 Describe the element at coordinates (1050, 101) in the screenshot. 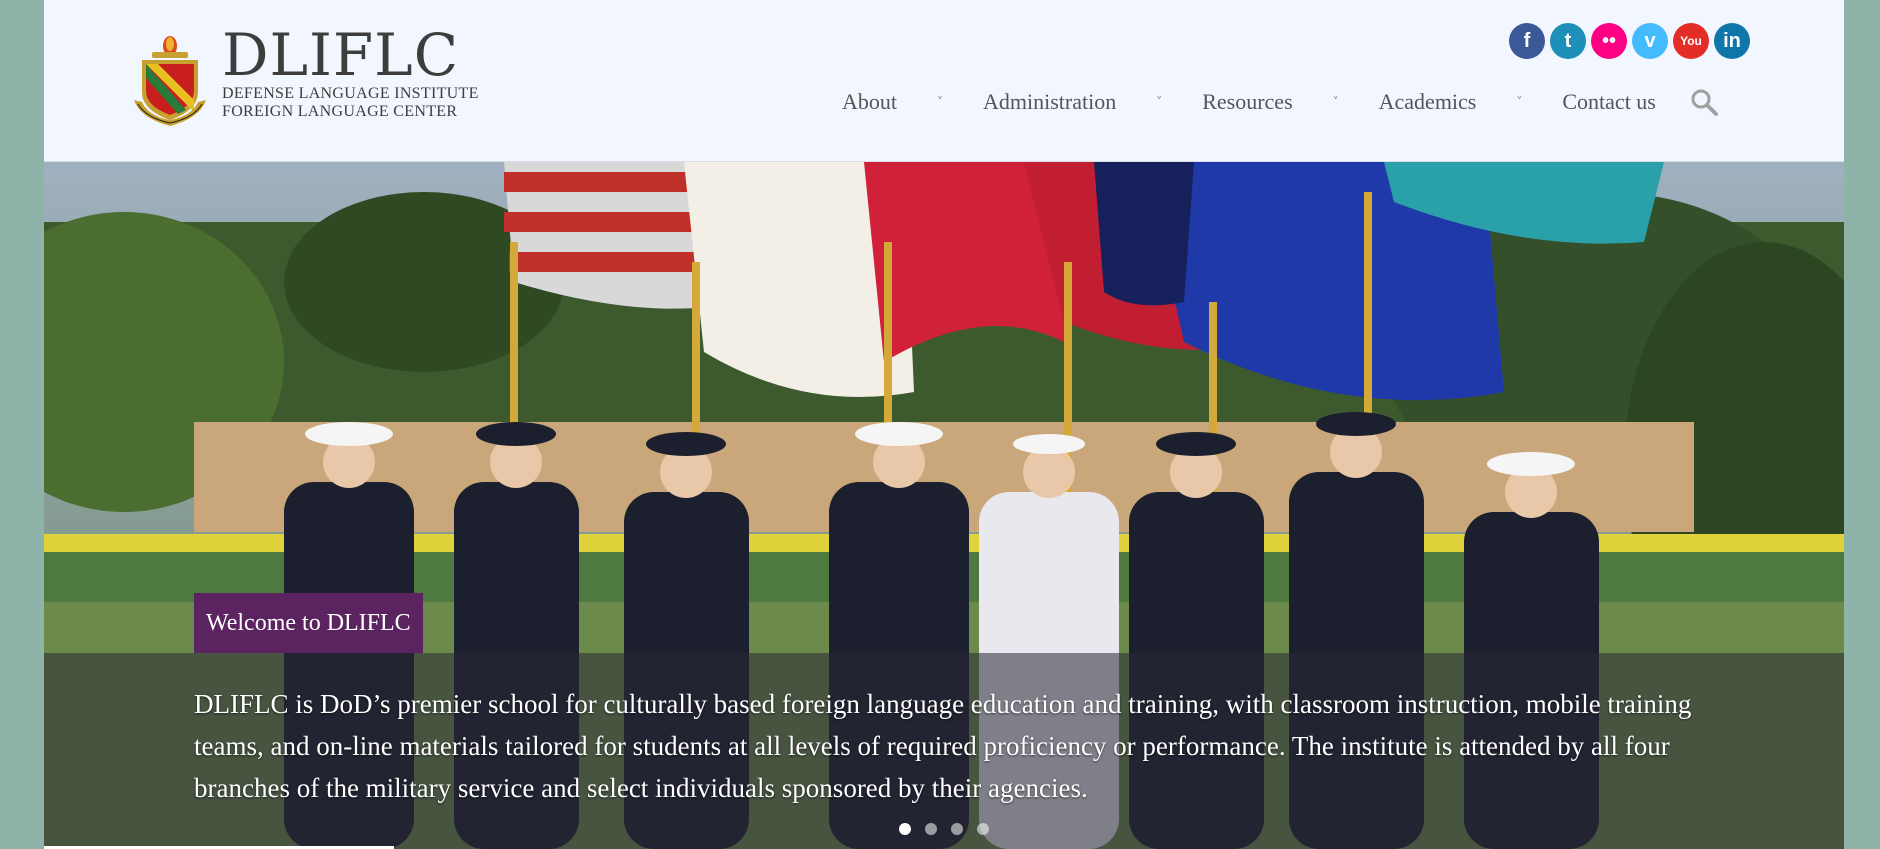

I see `nav-item-label: Administration` at that location.